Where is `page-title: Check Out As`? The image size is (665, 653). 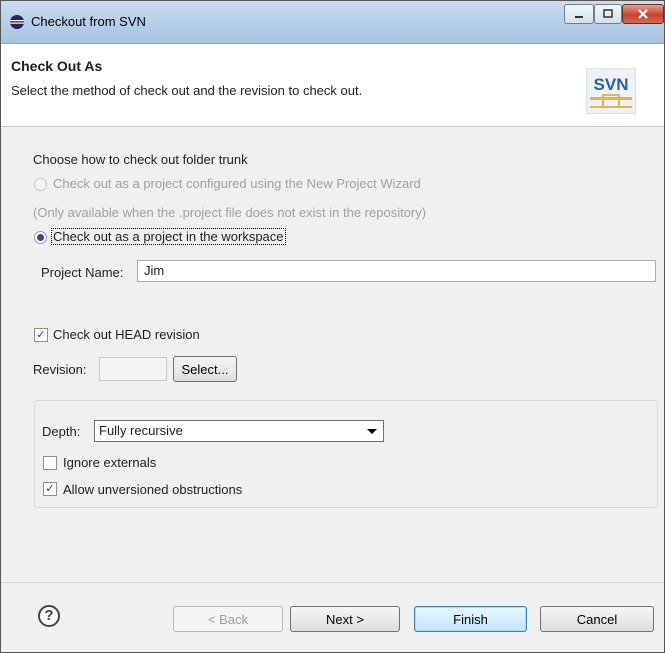 page-title: Check Out As is located at coordinates (57, 66).